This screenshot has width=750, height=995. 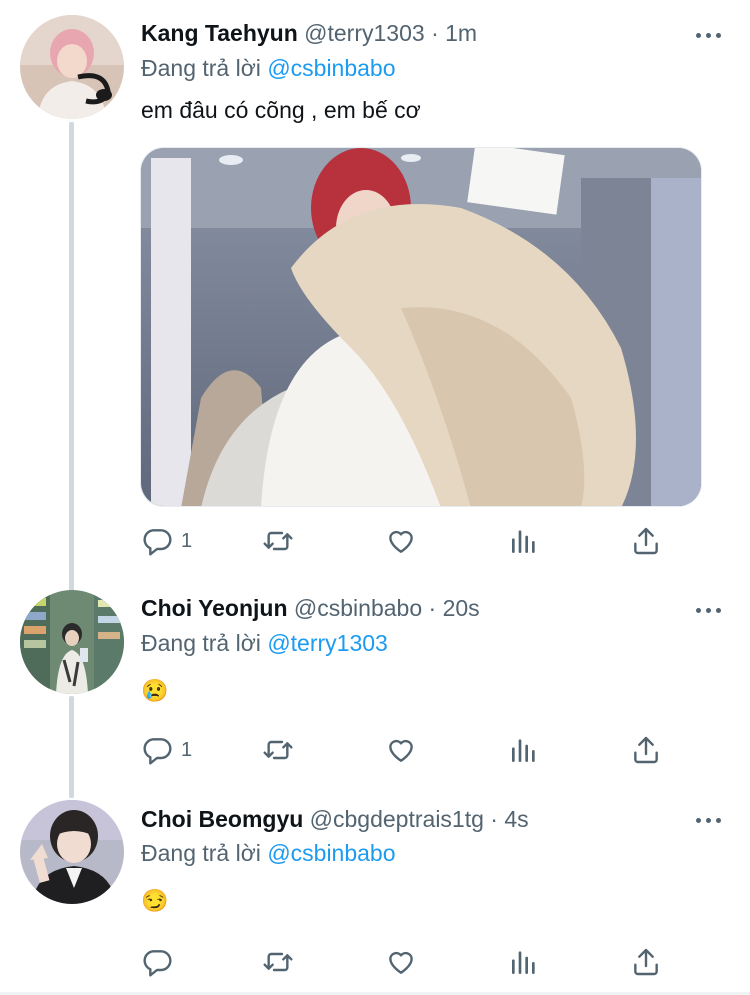 What do you see at coordinates (461, 608) in the screenshot?
I see `timestamp: 20s` at bounding box center [461, 608].